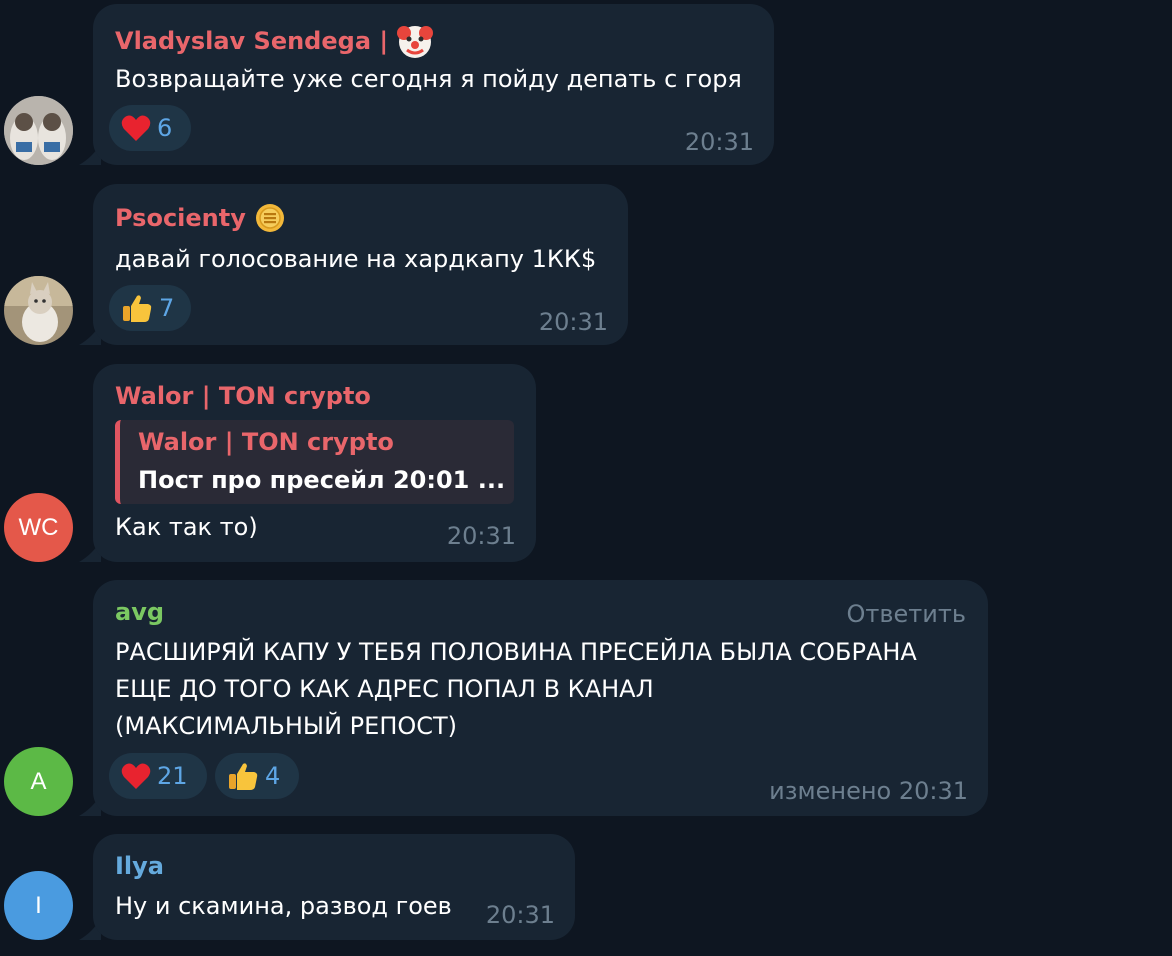 This screenshot has width=1172, height=956. I want to click on sender-name: avg, so click(139, 612).